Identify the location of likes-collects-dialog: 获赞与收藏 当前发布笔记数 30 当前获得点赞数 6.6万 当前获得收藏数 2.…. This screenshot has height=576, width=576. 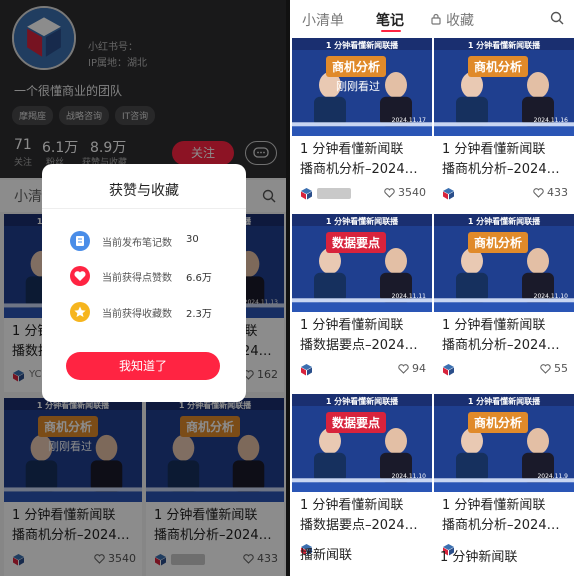
(144, 283).